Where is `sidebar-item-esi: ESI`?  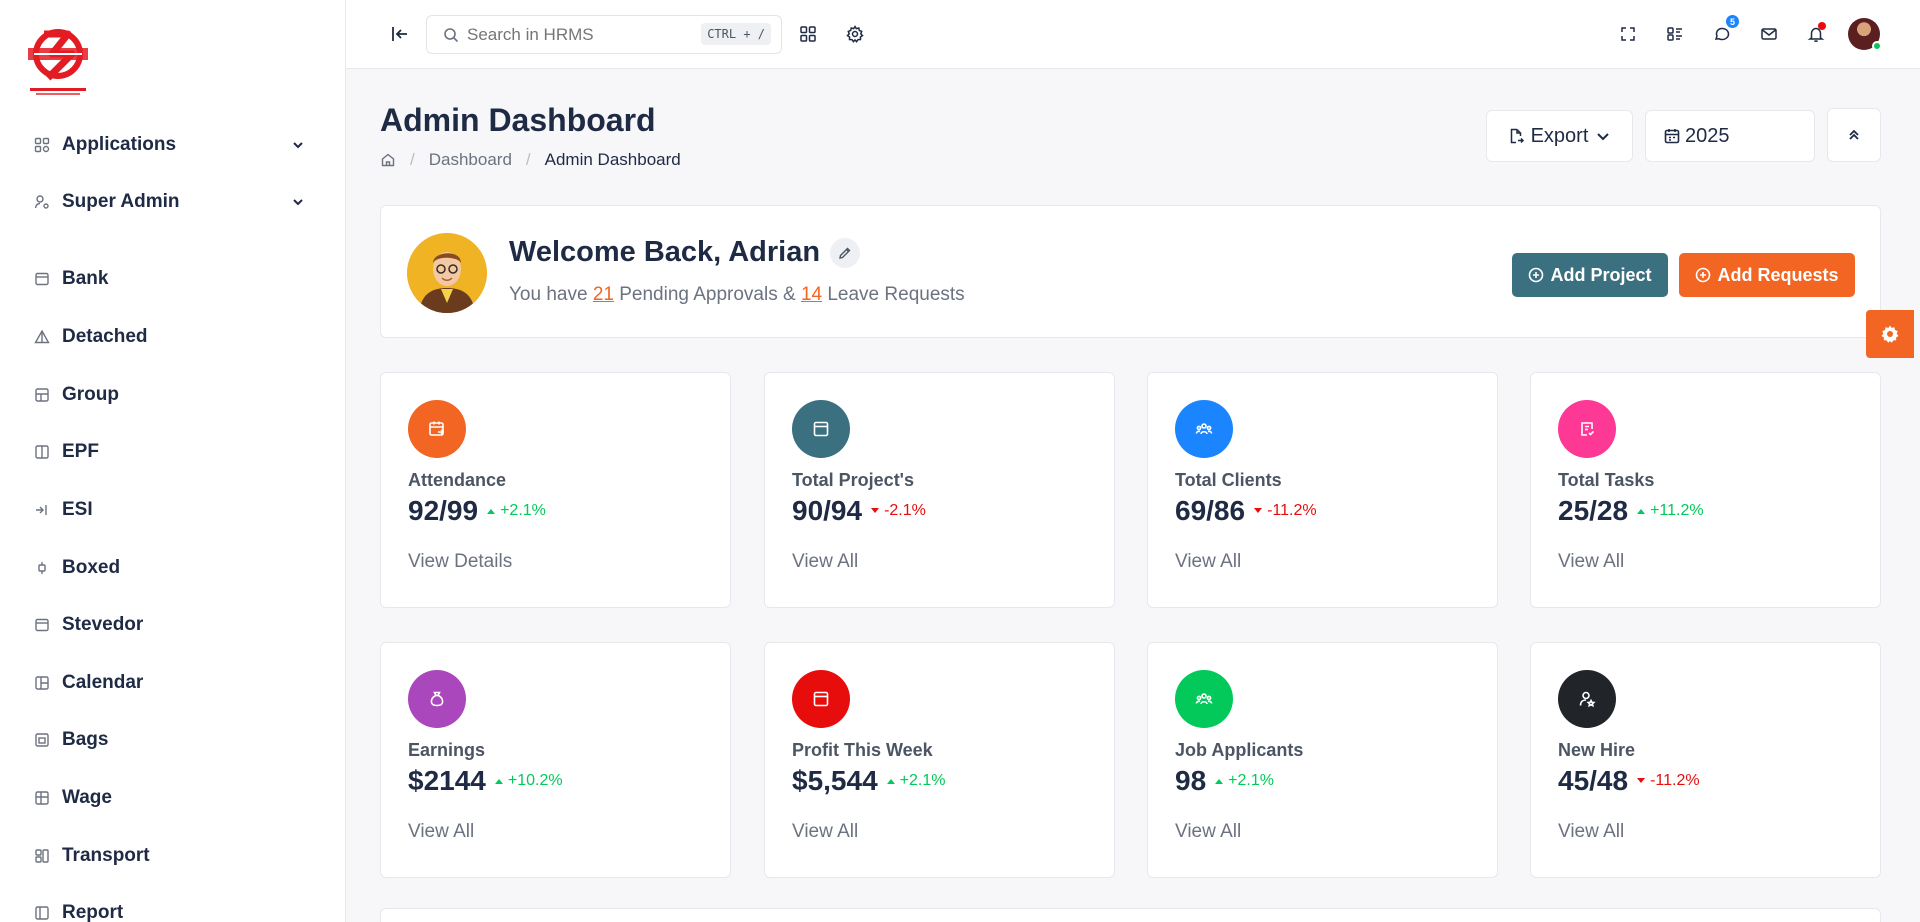 sidebar-item-esi: ESI is located at coordinates (172, 510).